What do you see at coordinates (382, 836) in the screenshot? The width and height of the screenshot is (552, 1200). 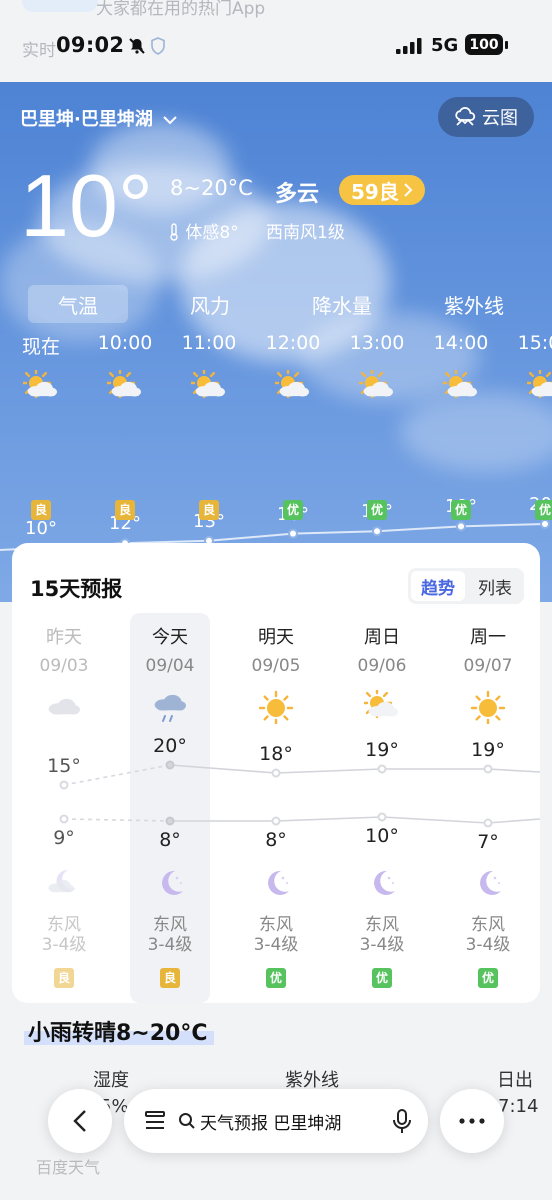 I see `day-low-temp: 10°` at bounding box center [382, 836].